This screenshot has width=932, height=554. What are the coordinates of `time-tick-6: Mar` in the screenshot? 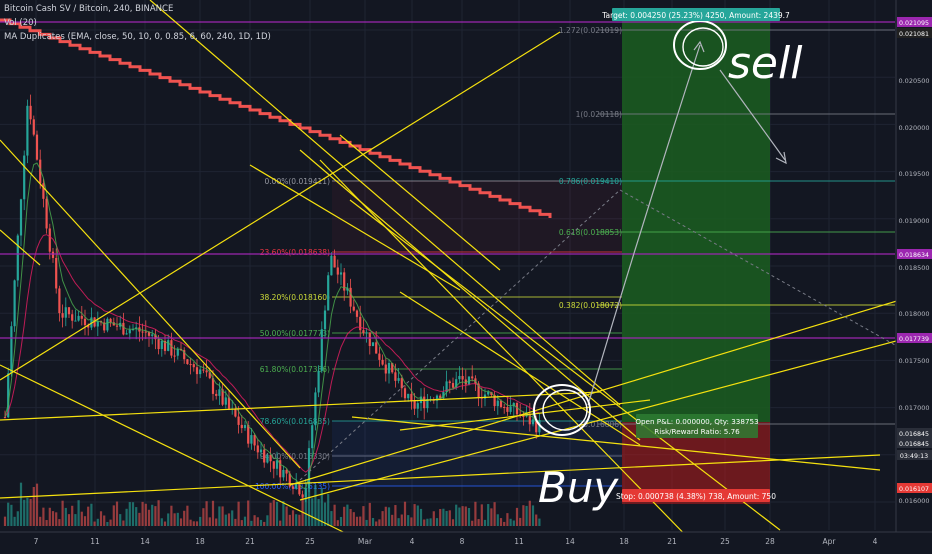 It's located at (365, 541).